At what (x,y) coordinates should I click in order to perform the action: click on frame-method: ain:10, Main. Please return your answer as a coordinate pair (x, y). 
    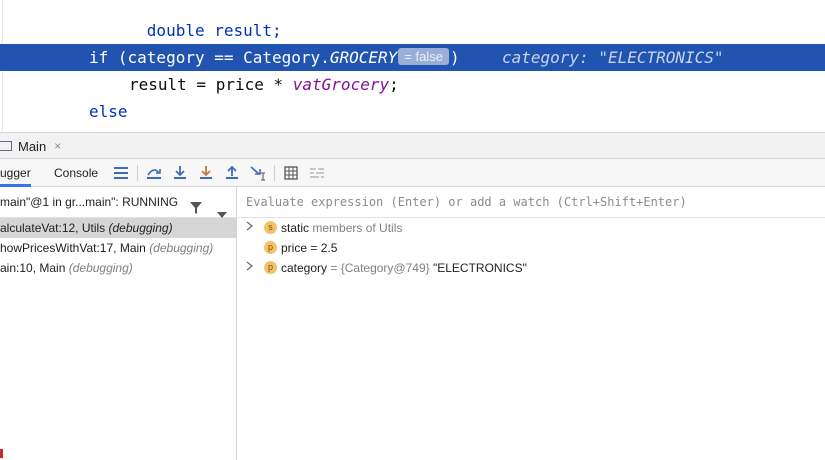
    Looking at the image, I should click on (33, 268).